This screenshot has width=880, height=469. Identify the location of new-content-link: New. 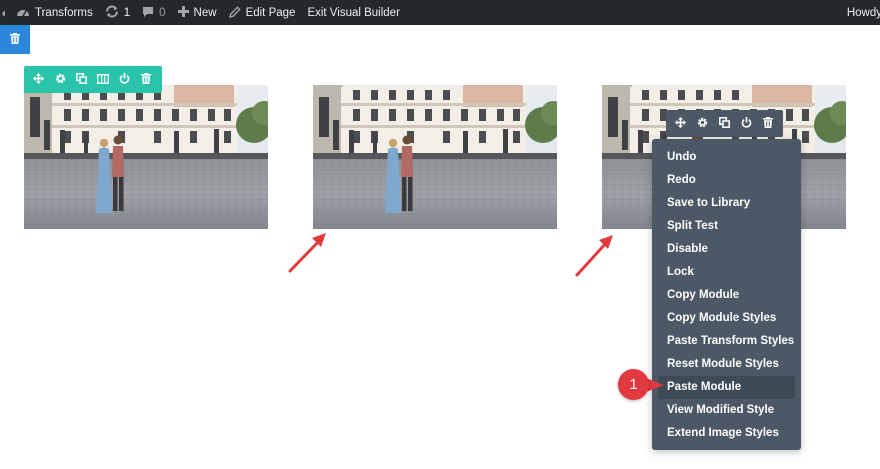
(197, 12).